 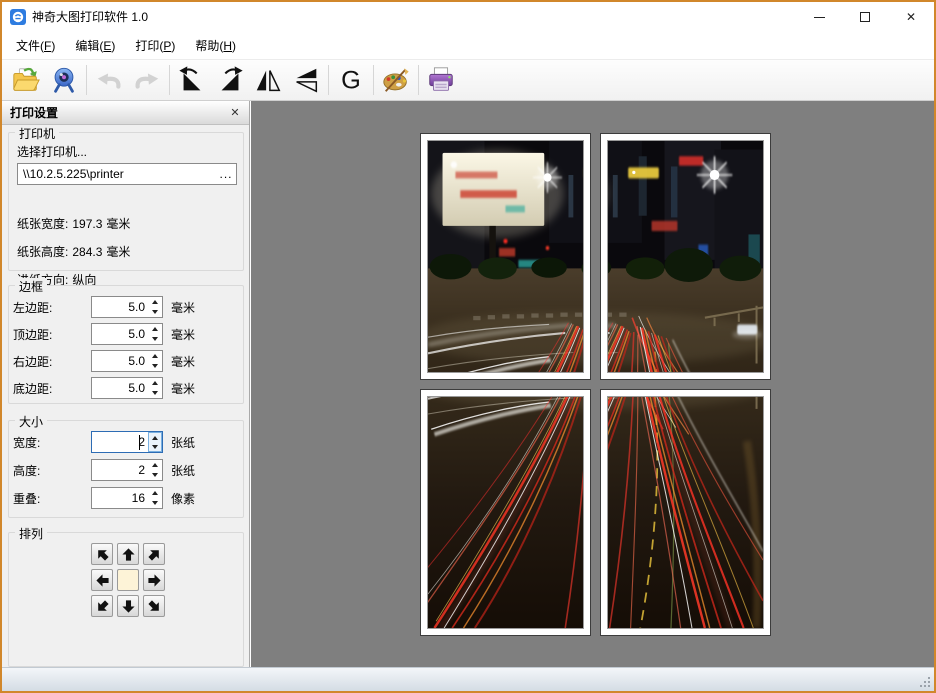 I want to click on margin-bottom-spinbox, so click(x=127, y=388).